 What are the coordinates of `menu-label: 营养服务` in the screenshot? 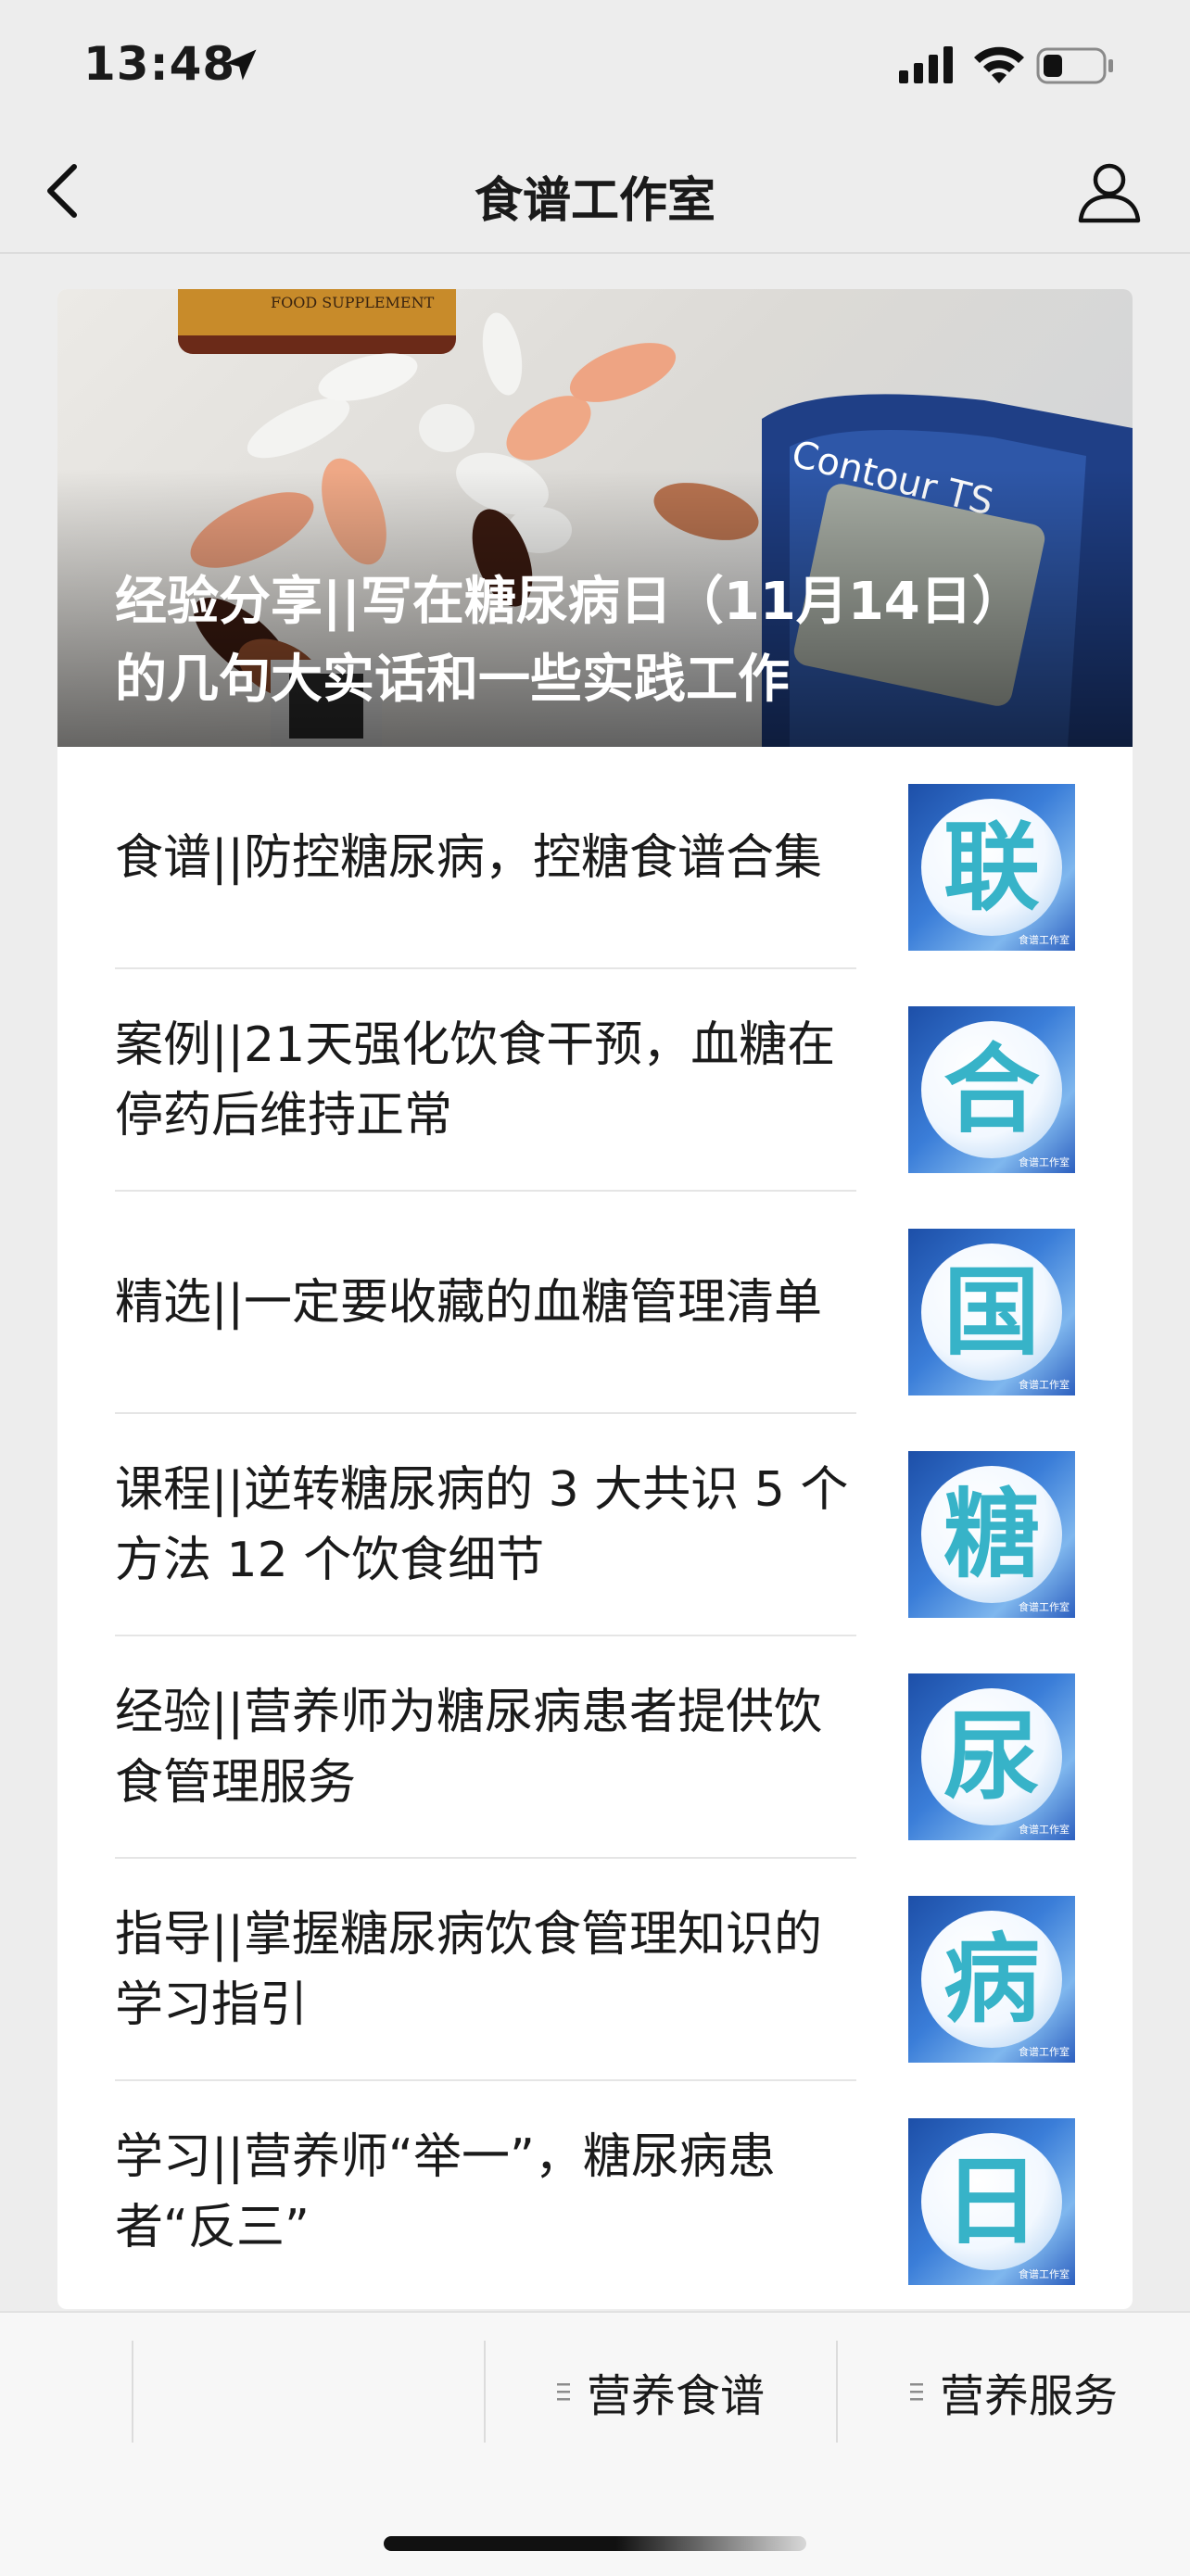 It's located at (1028, 2396).